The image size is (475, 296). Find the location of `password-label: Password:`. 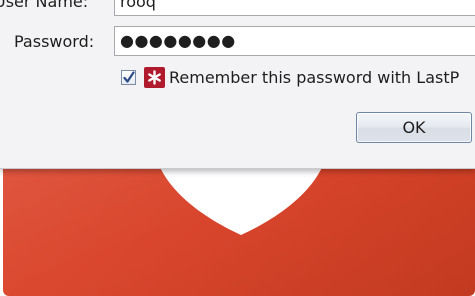

password-label: Password: is located at coordinates (54, 41).